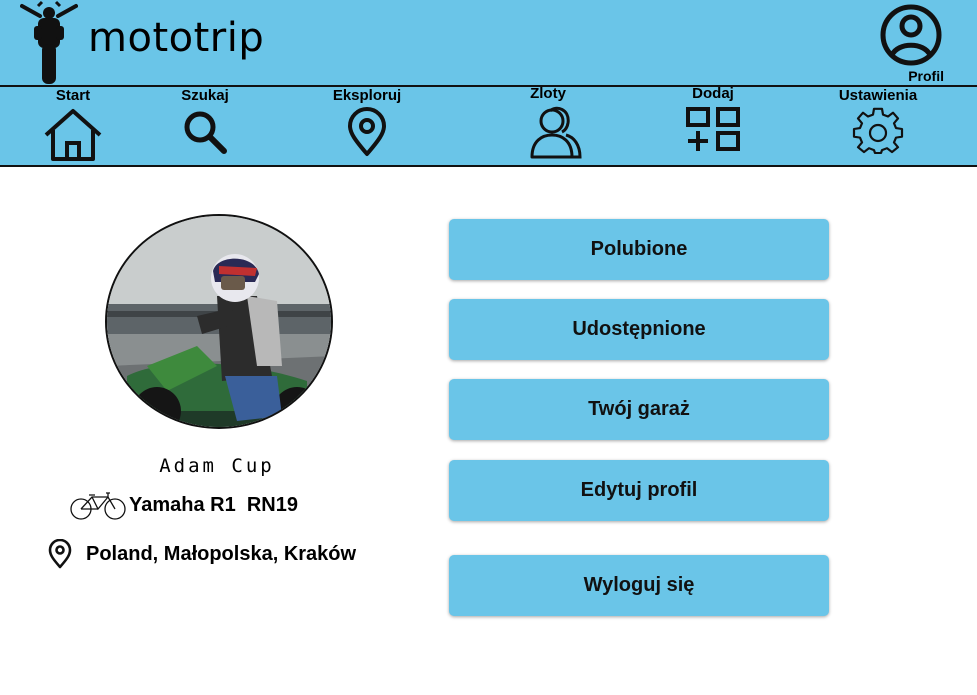 The image size is (977, 695). What do you see at coordinates (639, 409) in the screenshot?
I see `garage-button: Twój garaż` at bounding box center [639, 409].